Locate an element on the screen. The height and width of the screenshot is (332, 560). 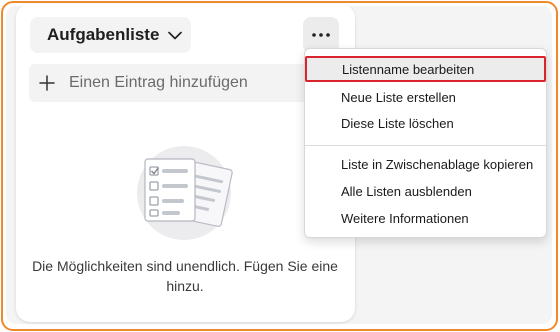
menu-item-more-info: Weitere Informationen is located at coordinates (425, 218).